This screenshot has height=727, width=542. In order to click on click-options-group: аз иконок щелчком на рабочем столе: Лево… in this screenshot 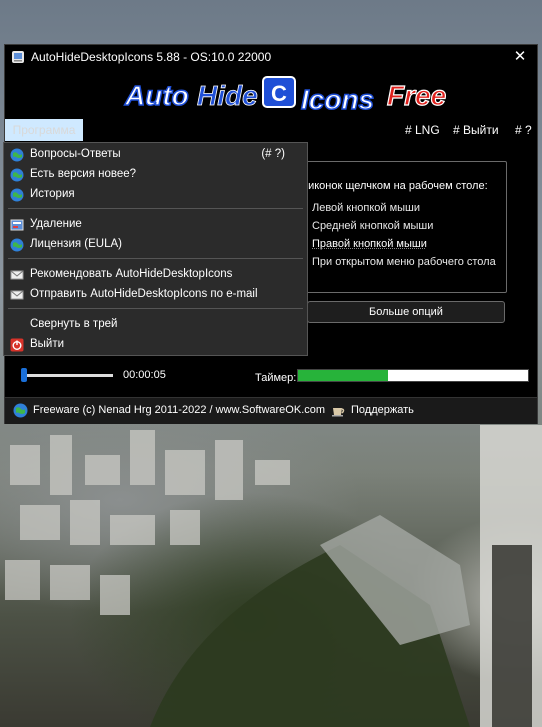, I will do `click(400, 227)`.